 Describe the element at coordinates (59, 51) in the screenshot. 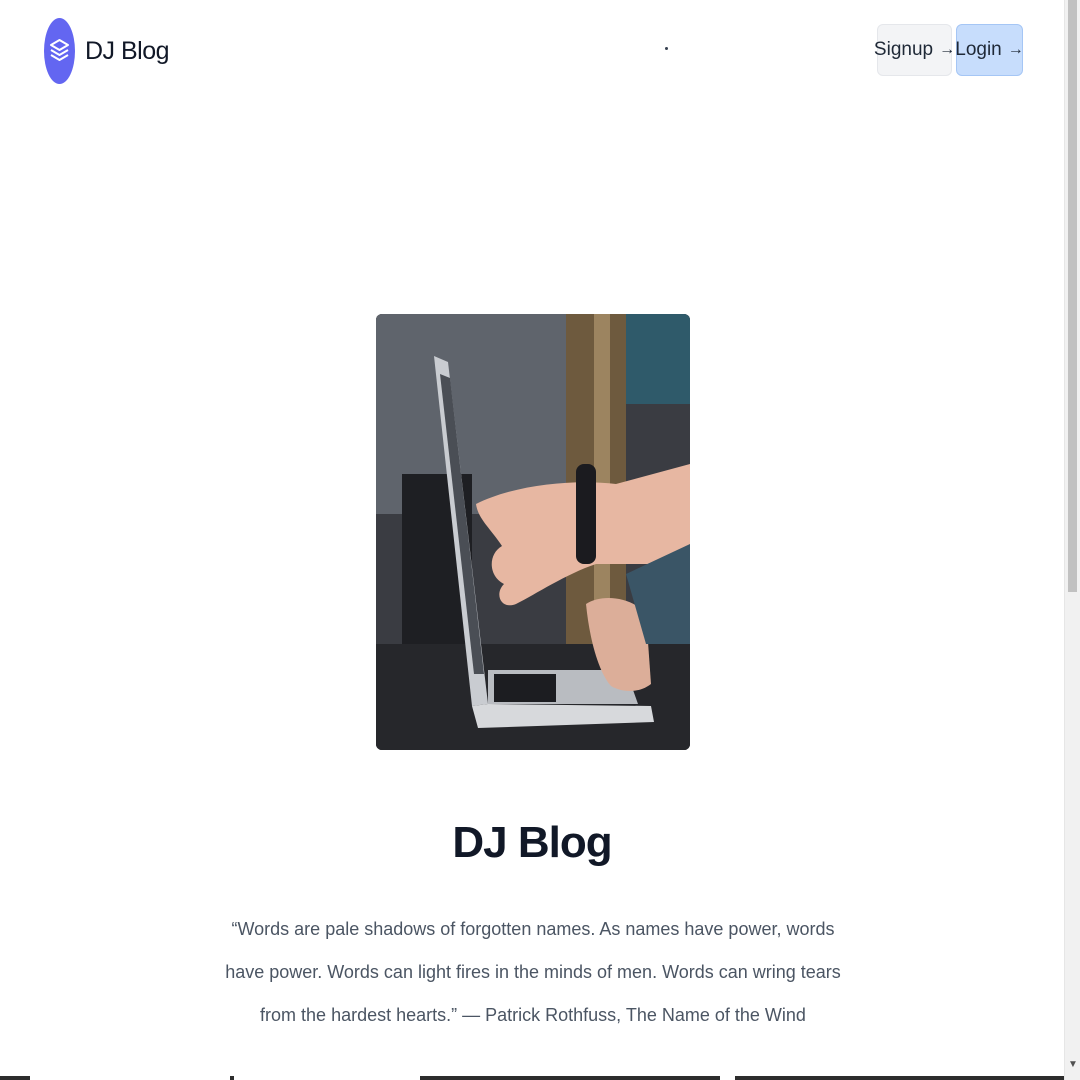

I see `layers-stack-icon` at that location.